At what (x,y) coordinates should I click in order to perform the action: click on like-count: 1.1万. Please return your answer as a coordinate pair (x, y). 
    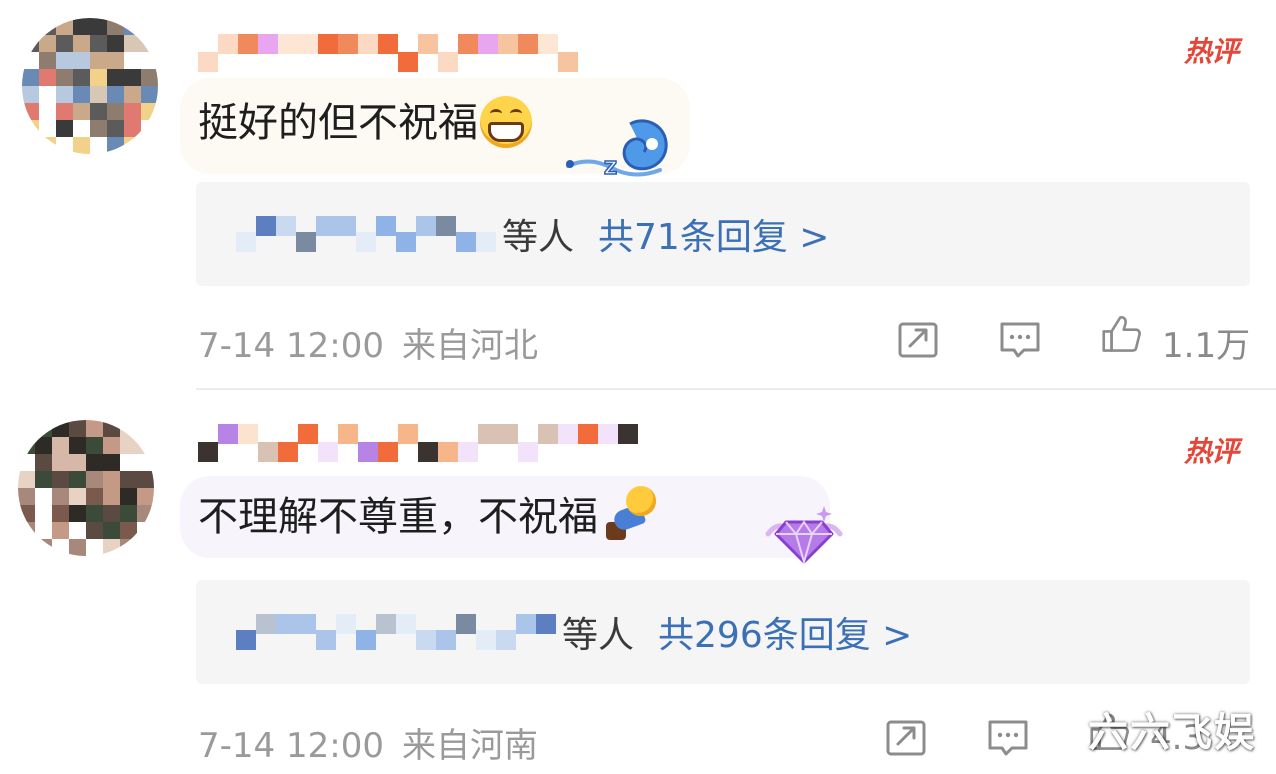
    Looking at the image, I should click on (1206, 346).